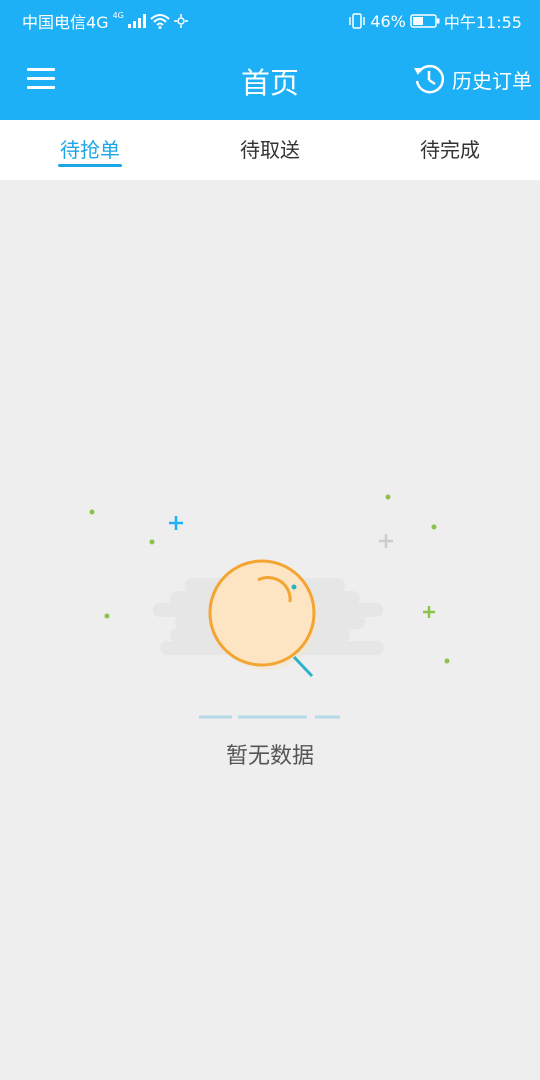 The width and height of the screenshot is (540, 1080). I want to click on history-orders-label: 历史订单, so click(492, 80).